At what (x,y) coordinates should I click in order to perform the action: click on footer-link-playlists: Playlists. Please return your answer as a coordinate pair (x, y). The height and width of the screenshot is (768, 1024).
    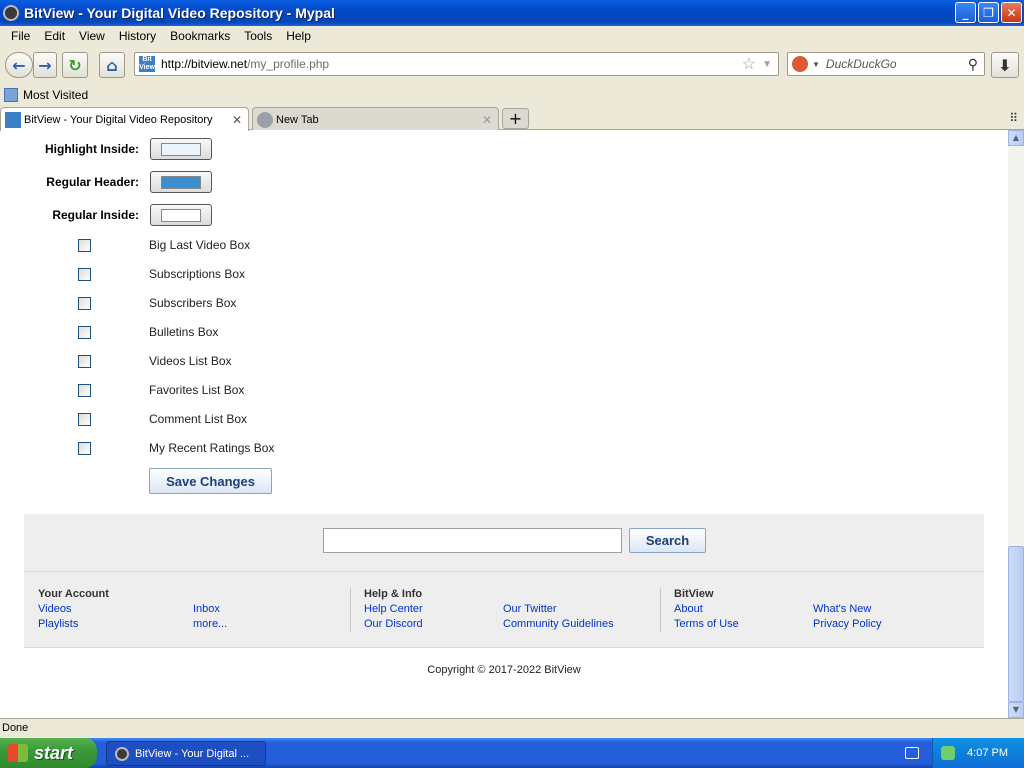
    Looking at the image, I should click on (58, 624).